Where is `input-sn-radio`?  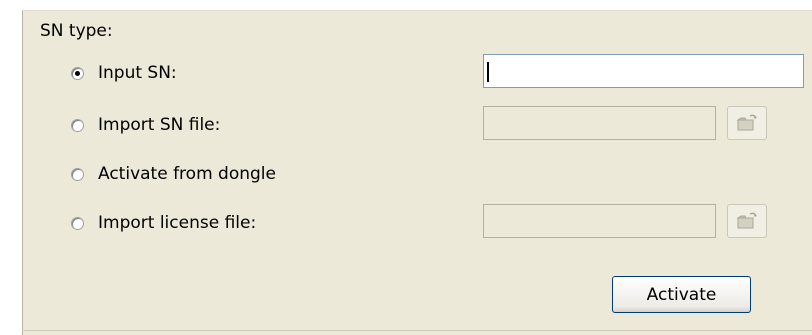
input-sn-radio is located at coordinates (77, 73).